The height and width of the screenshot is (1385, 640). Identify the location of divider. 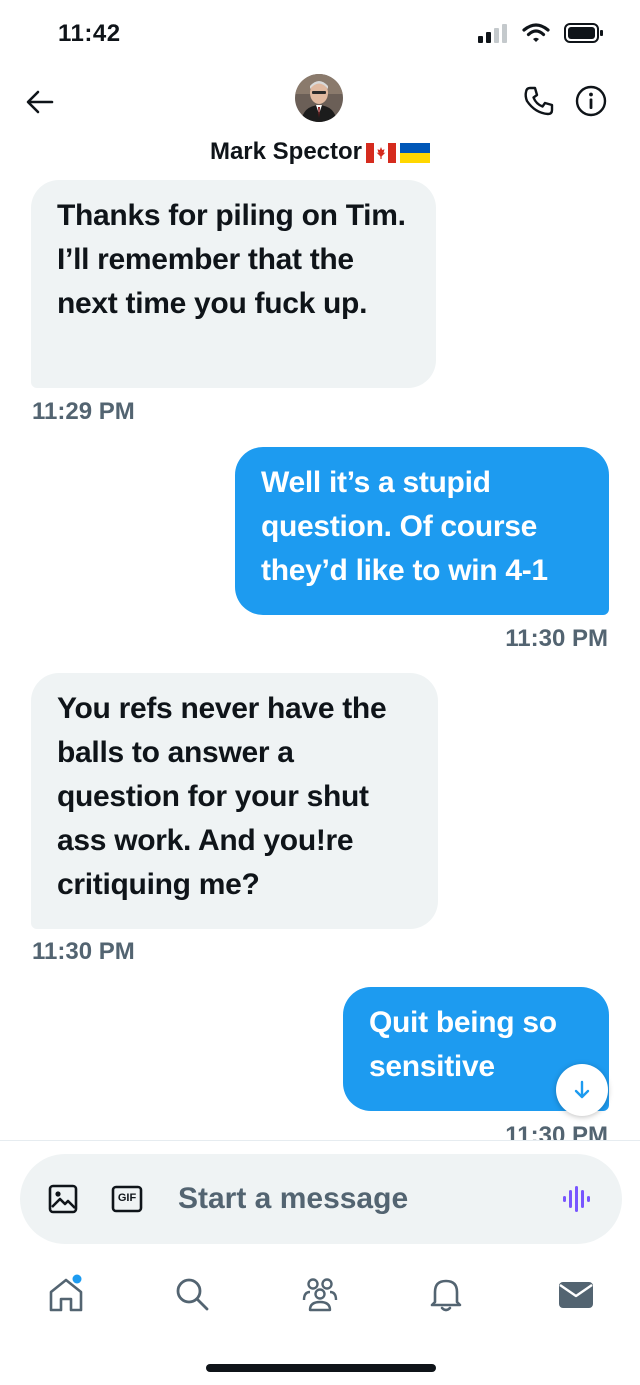
(320, 1140).